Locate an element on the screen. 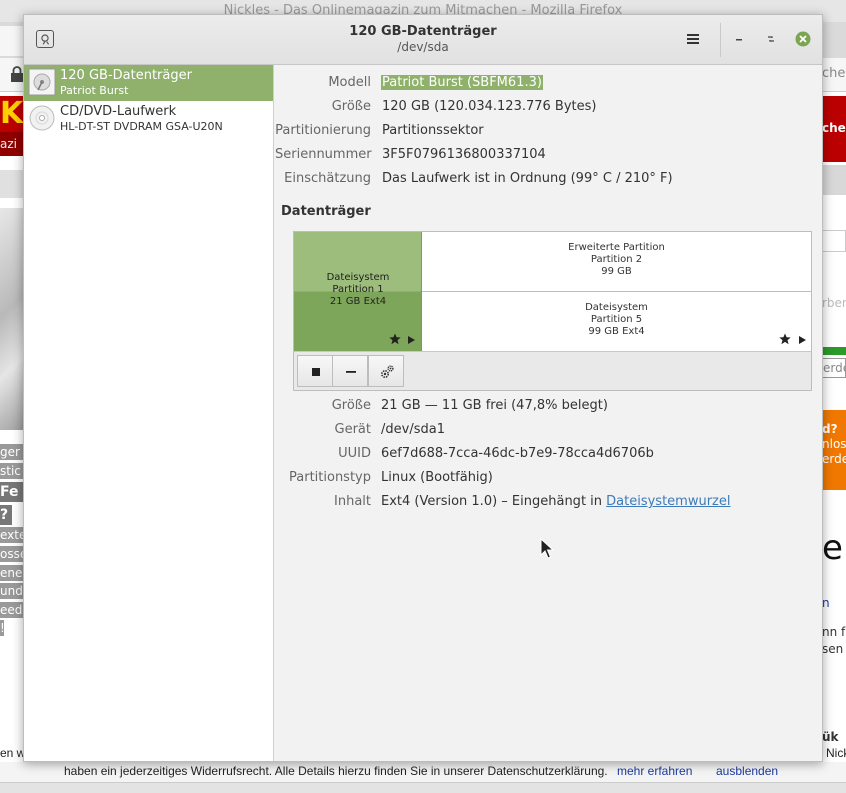 Image resolution: width=846 pixels, height=793 pixels. sidebar-text-fragment: ük is located at coordinates (830, 737).